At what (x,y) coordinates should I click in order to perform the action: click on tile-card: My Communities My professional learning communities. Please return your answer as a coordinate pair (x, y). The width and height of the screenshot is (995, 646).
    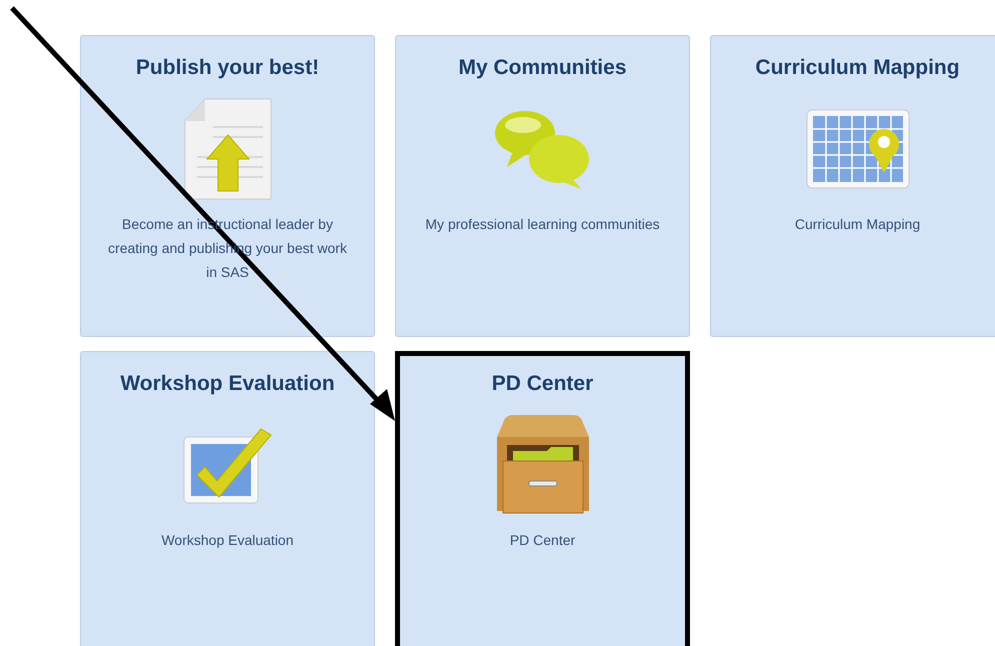
    Looking at the image, I should click on (542, 186).